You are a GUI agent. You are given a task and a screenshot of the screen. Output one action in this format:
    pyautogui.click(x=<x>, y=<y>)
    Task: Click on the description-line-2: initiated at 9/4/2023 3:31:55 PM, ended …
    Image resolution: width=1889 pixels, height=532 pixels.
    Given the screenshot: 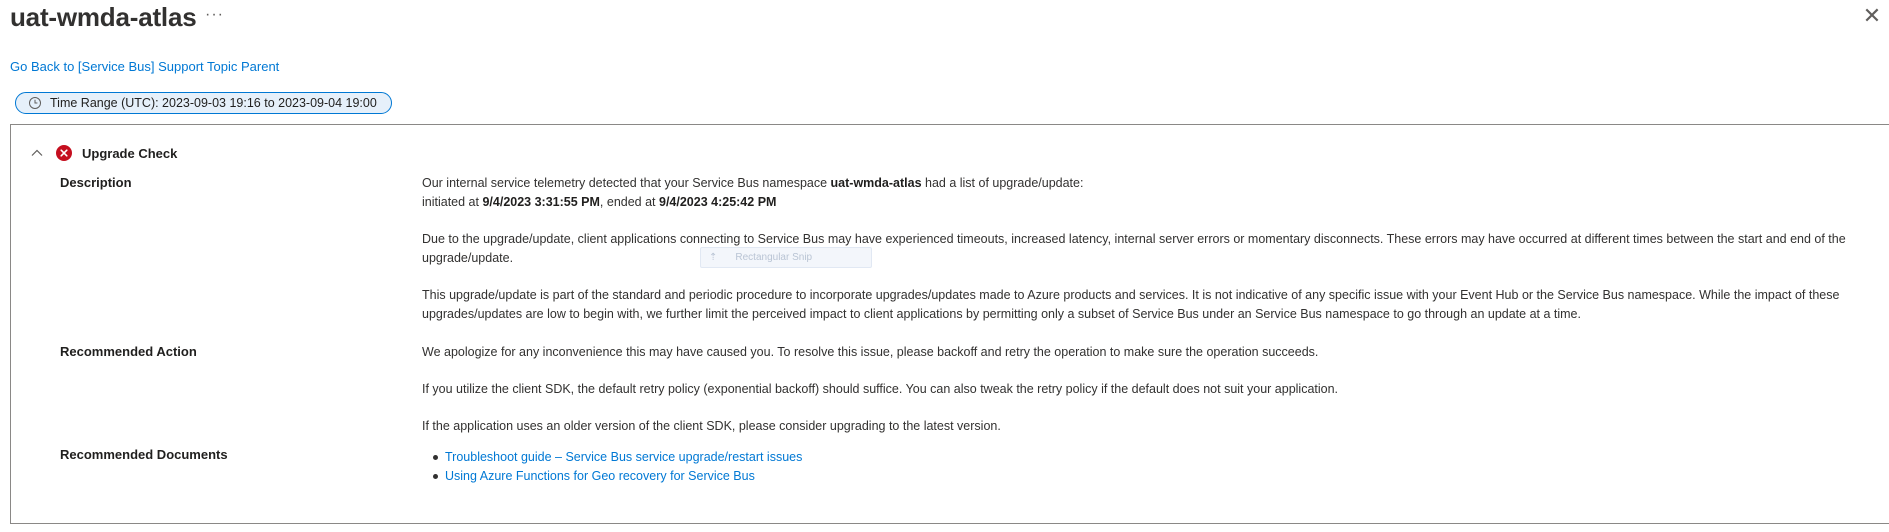 What is the action you would take?
    pyautogui.click(x=599, y=201)
    